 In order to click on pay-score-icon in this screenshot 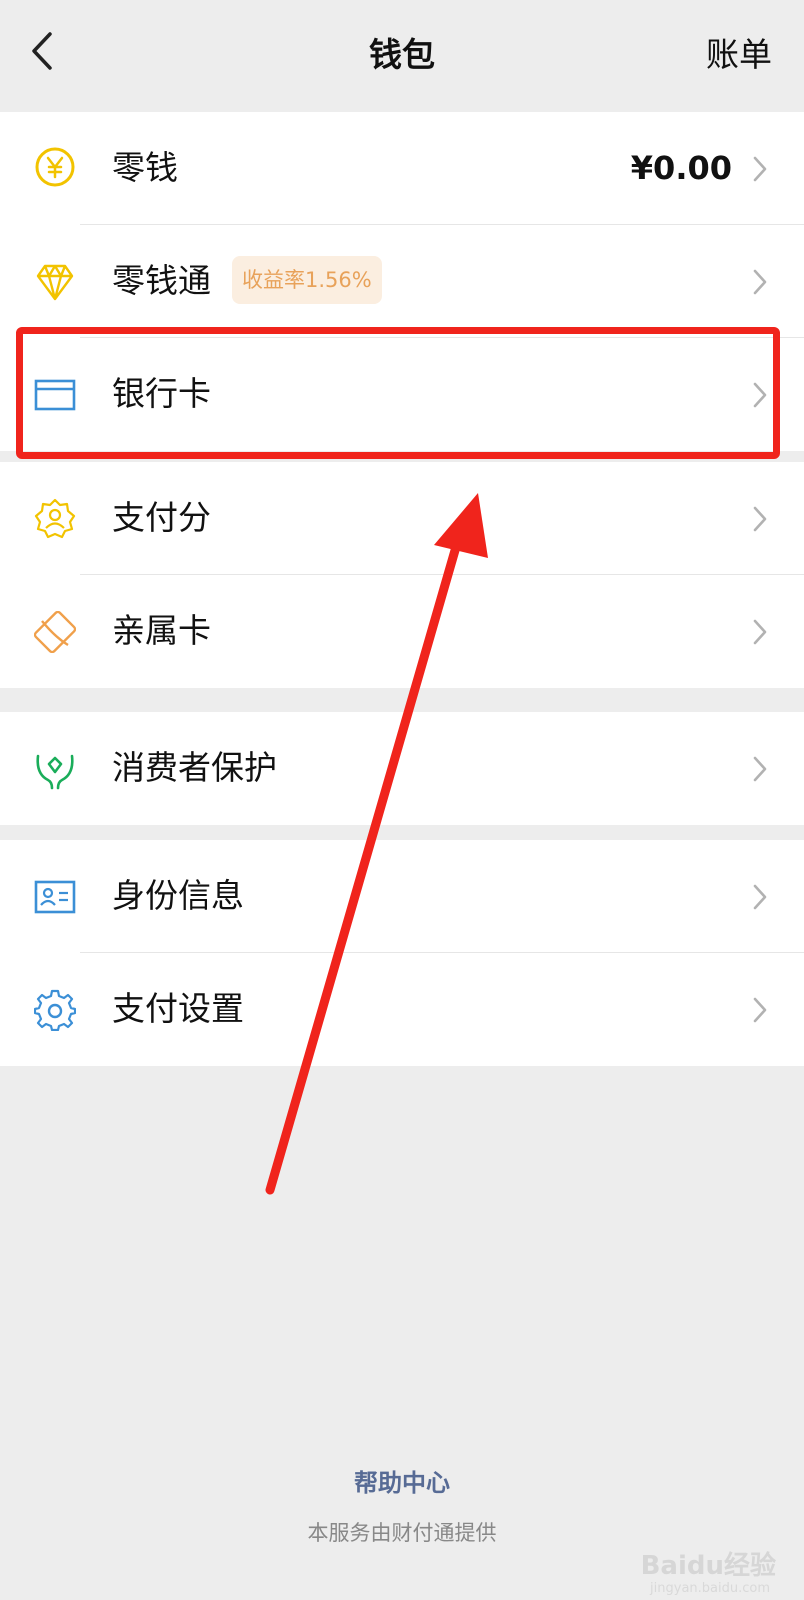, I will do `click(55, 518)`.